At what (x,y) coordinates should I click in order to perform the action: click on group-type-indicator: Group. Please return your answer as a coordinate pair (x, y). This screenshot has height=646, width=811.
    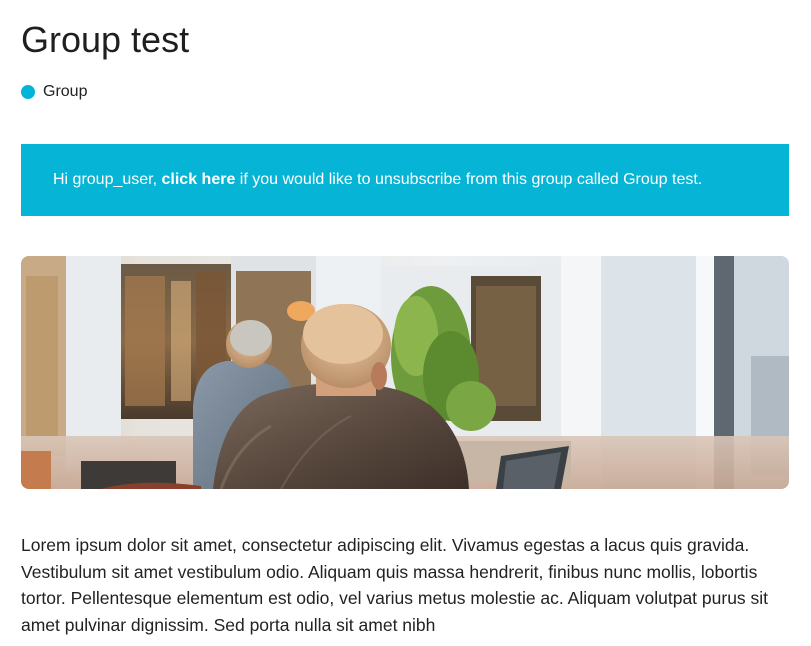
    Looking at the image, I should click on (54, 92).